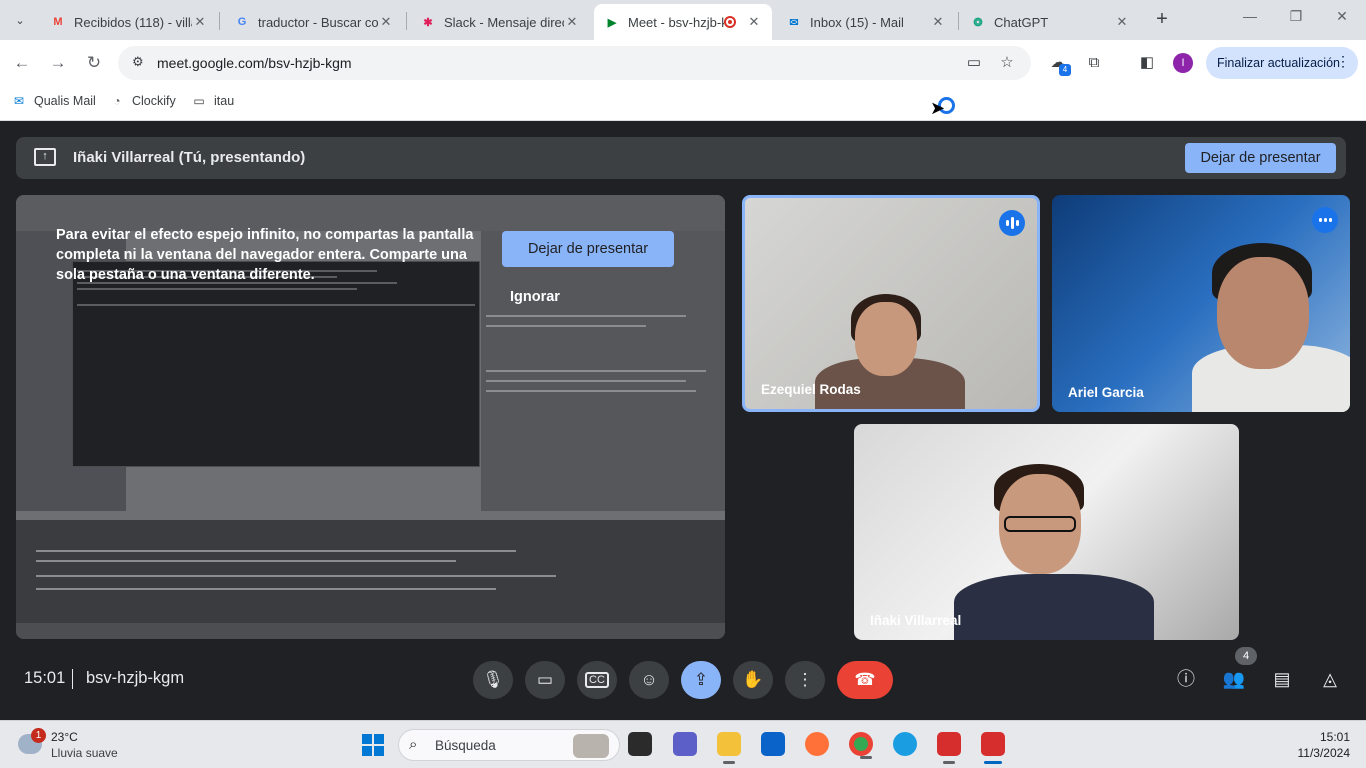  I want to click on app-rx-icon, so click(949, 748).